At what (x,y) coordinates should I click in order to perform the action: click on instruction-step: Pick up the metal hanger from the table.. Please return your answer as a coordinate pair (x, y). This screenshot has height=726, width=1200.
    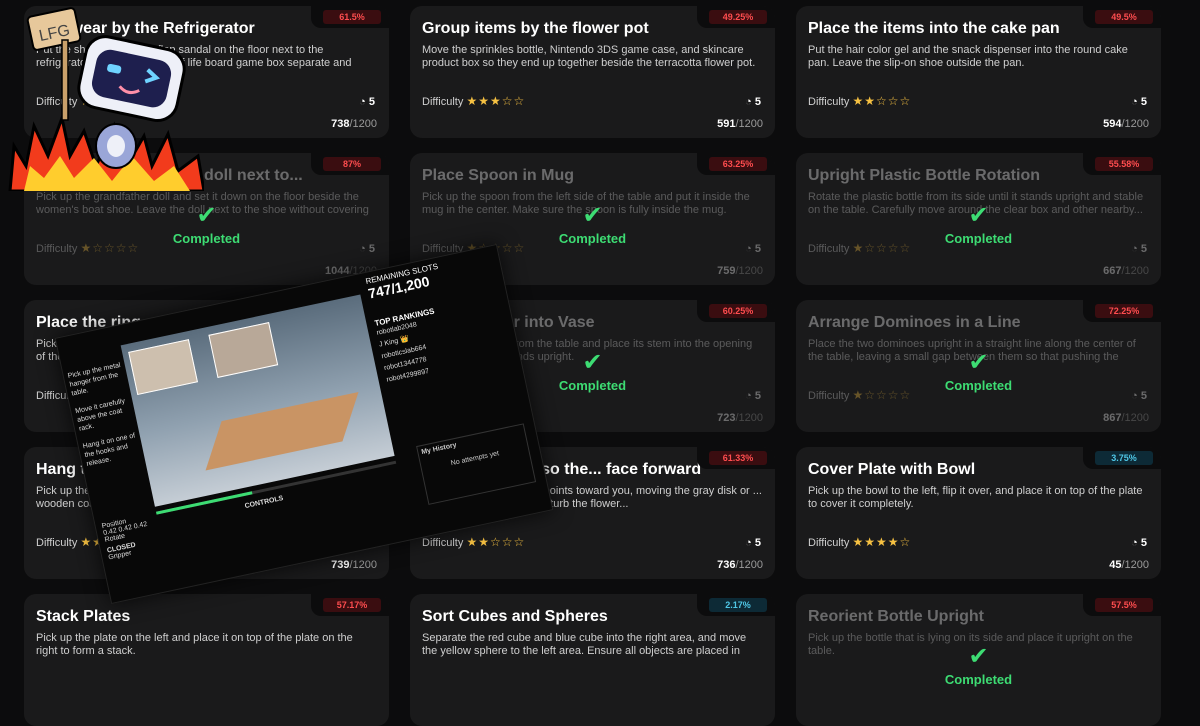
    Looking at the image, I should click on (94, 379).